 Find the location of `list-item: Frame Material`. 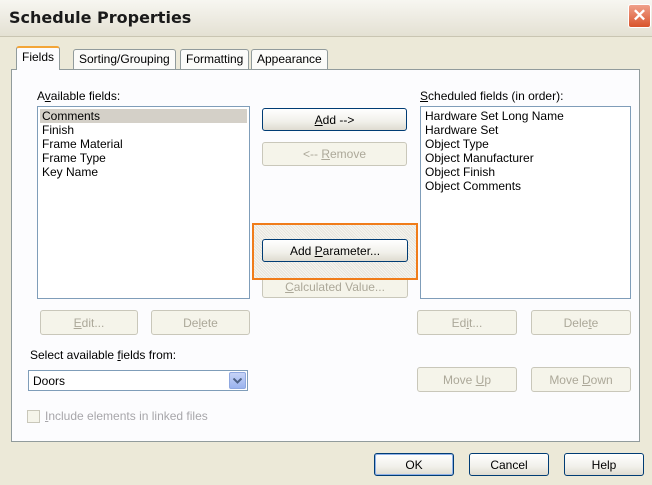

list-item: Frame Material is located at coordinates (143, 144).